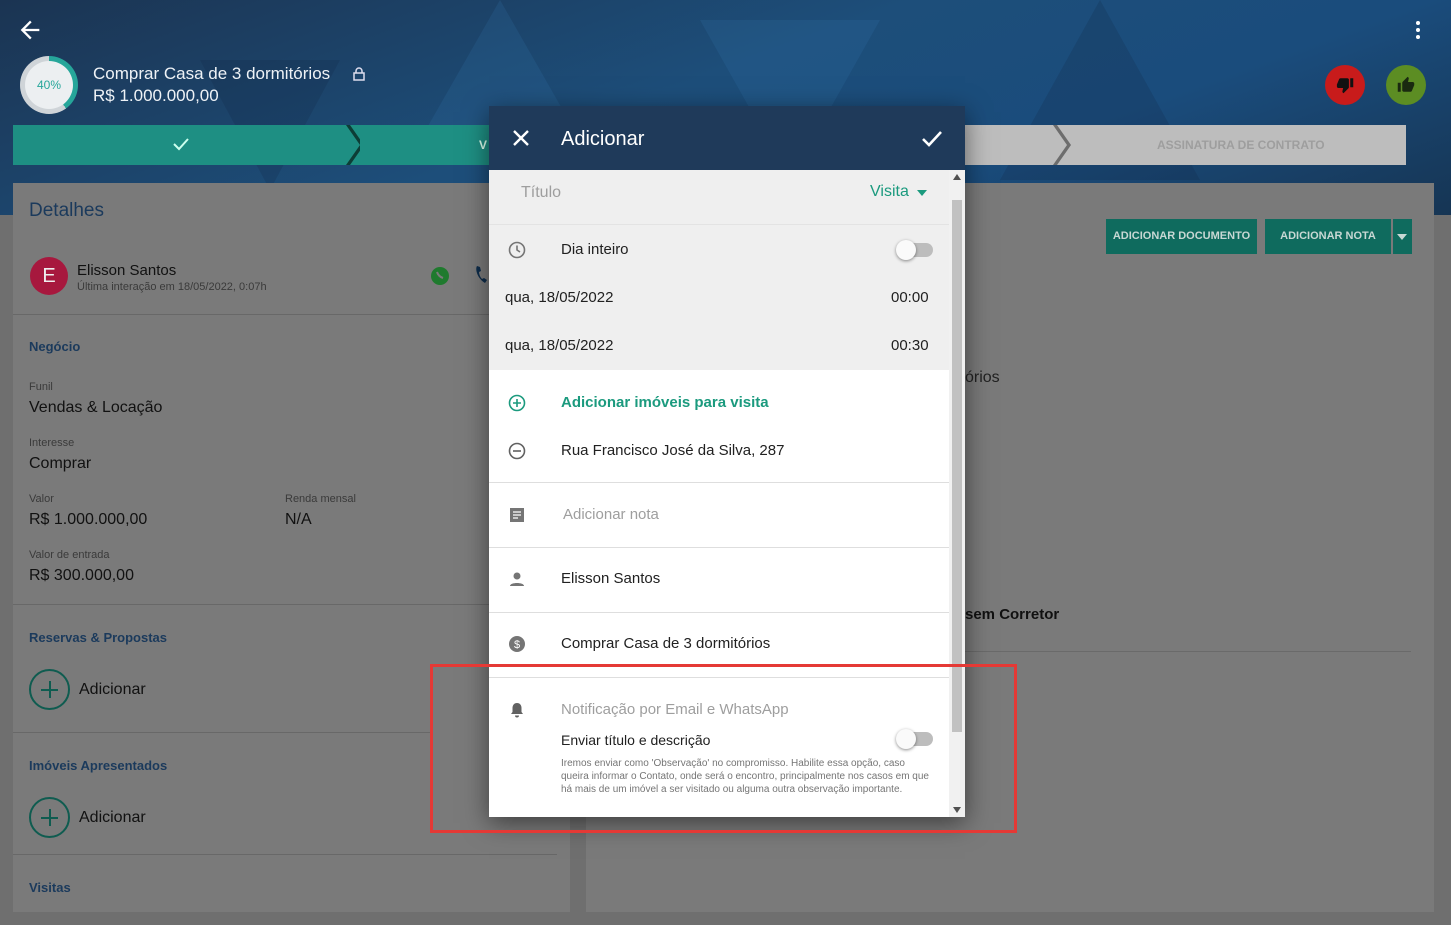 The image size is (1451, 925). I want to click on business-header: Negócio, so click(55, 346).